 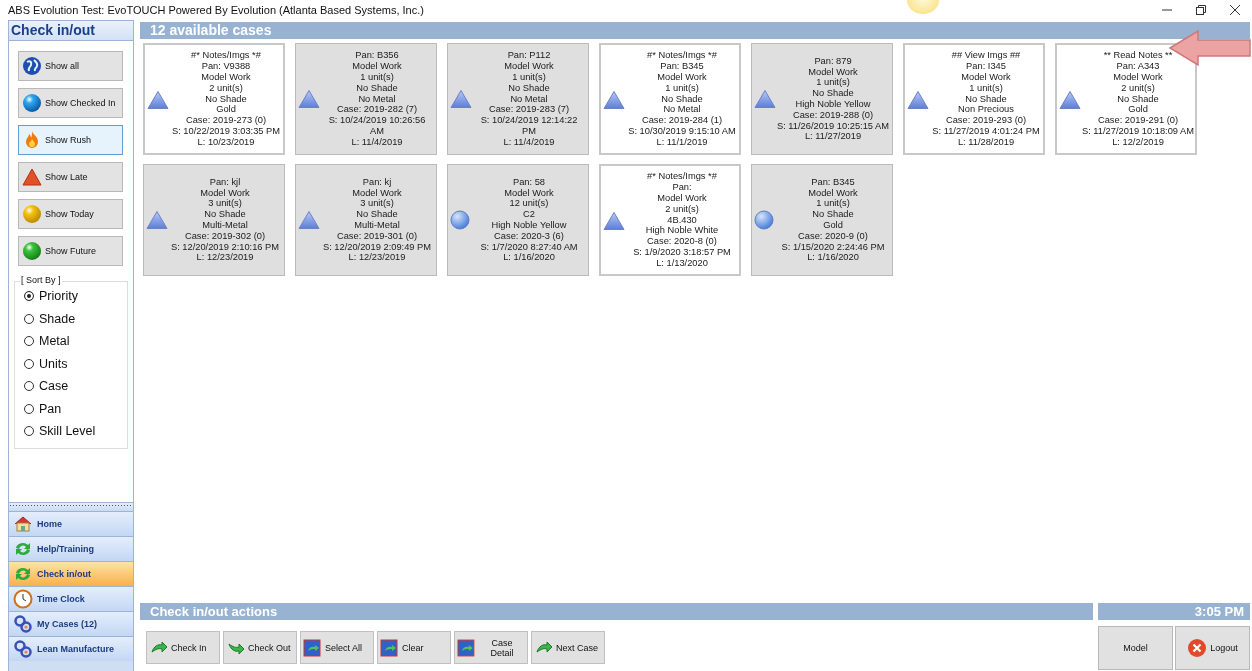 I want to click on restore-icon, so click(x=1201, y=10).